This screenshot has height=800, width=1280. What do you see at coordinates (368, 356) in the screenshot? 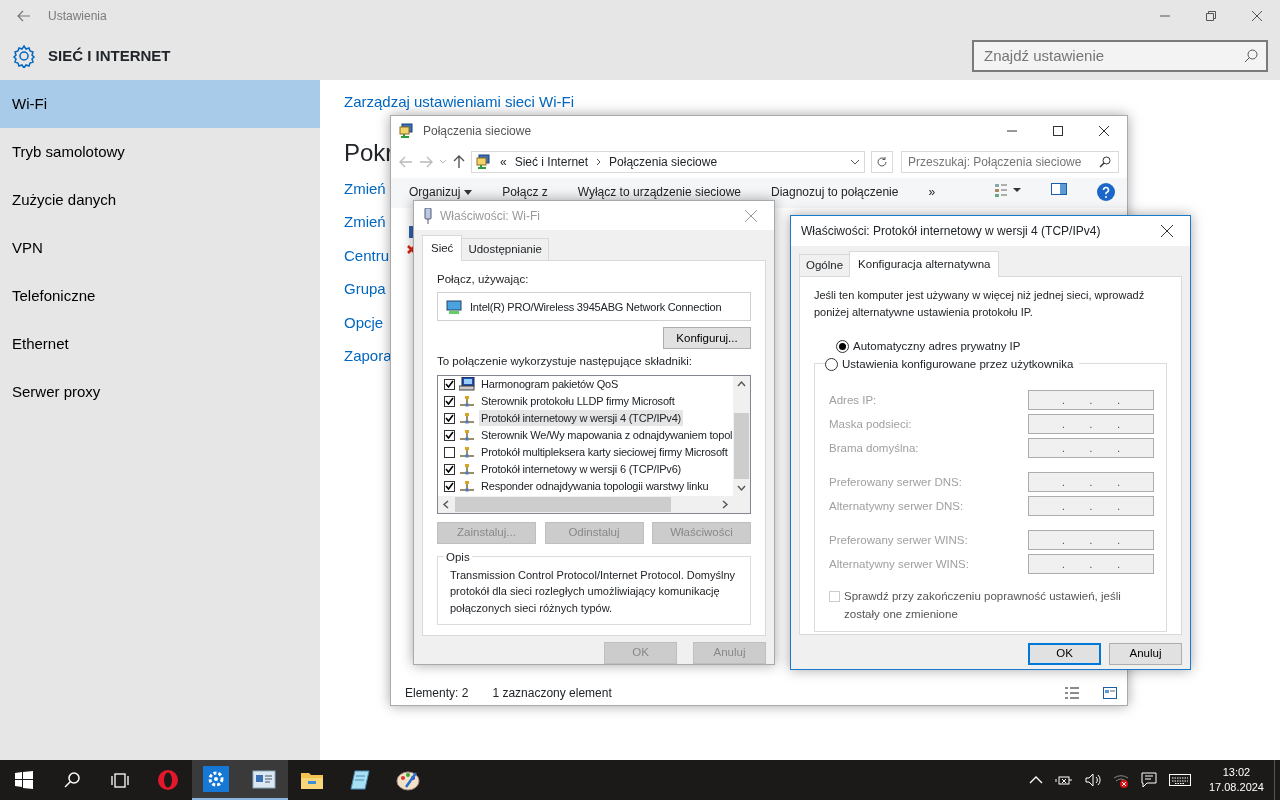
I see `settings-link: Zapora` at bounding box center [368, 356].